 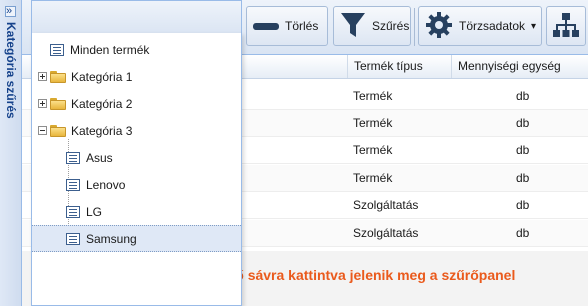 I want to click on tree-node-label: Asus, so click(x=99, y=157).